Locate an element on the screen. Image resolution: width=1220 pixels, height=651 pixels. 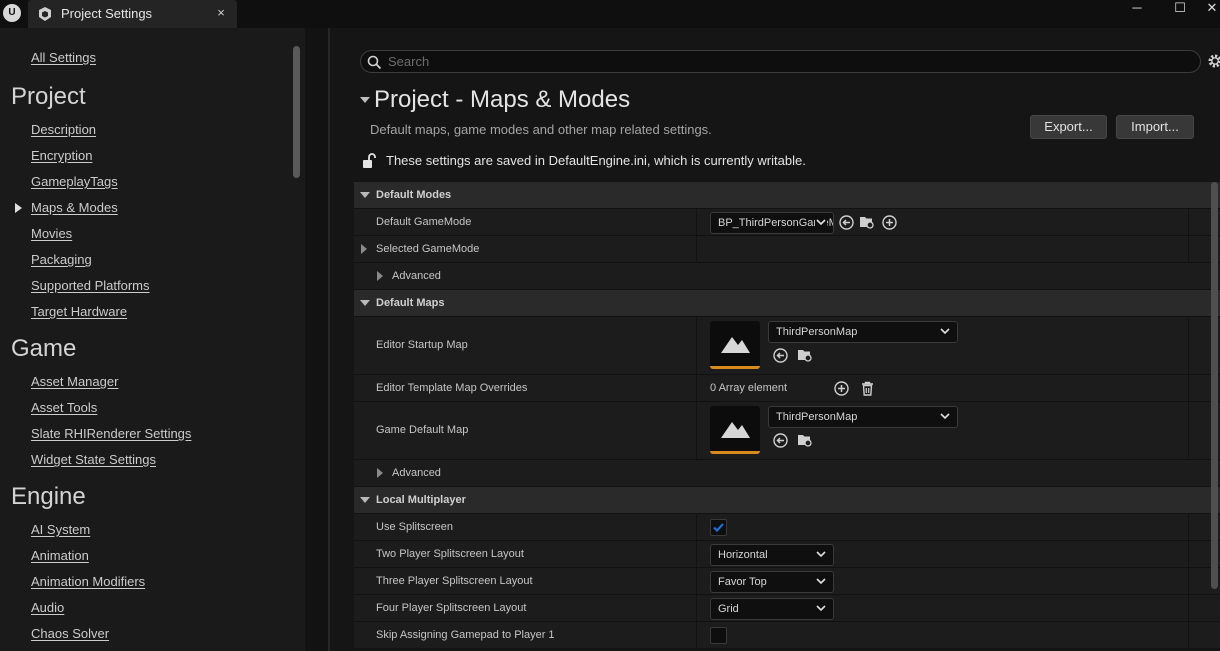
gear-icon is located at coordinates (1213, 61).